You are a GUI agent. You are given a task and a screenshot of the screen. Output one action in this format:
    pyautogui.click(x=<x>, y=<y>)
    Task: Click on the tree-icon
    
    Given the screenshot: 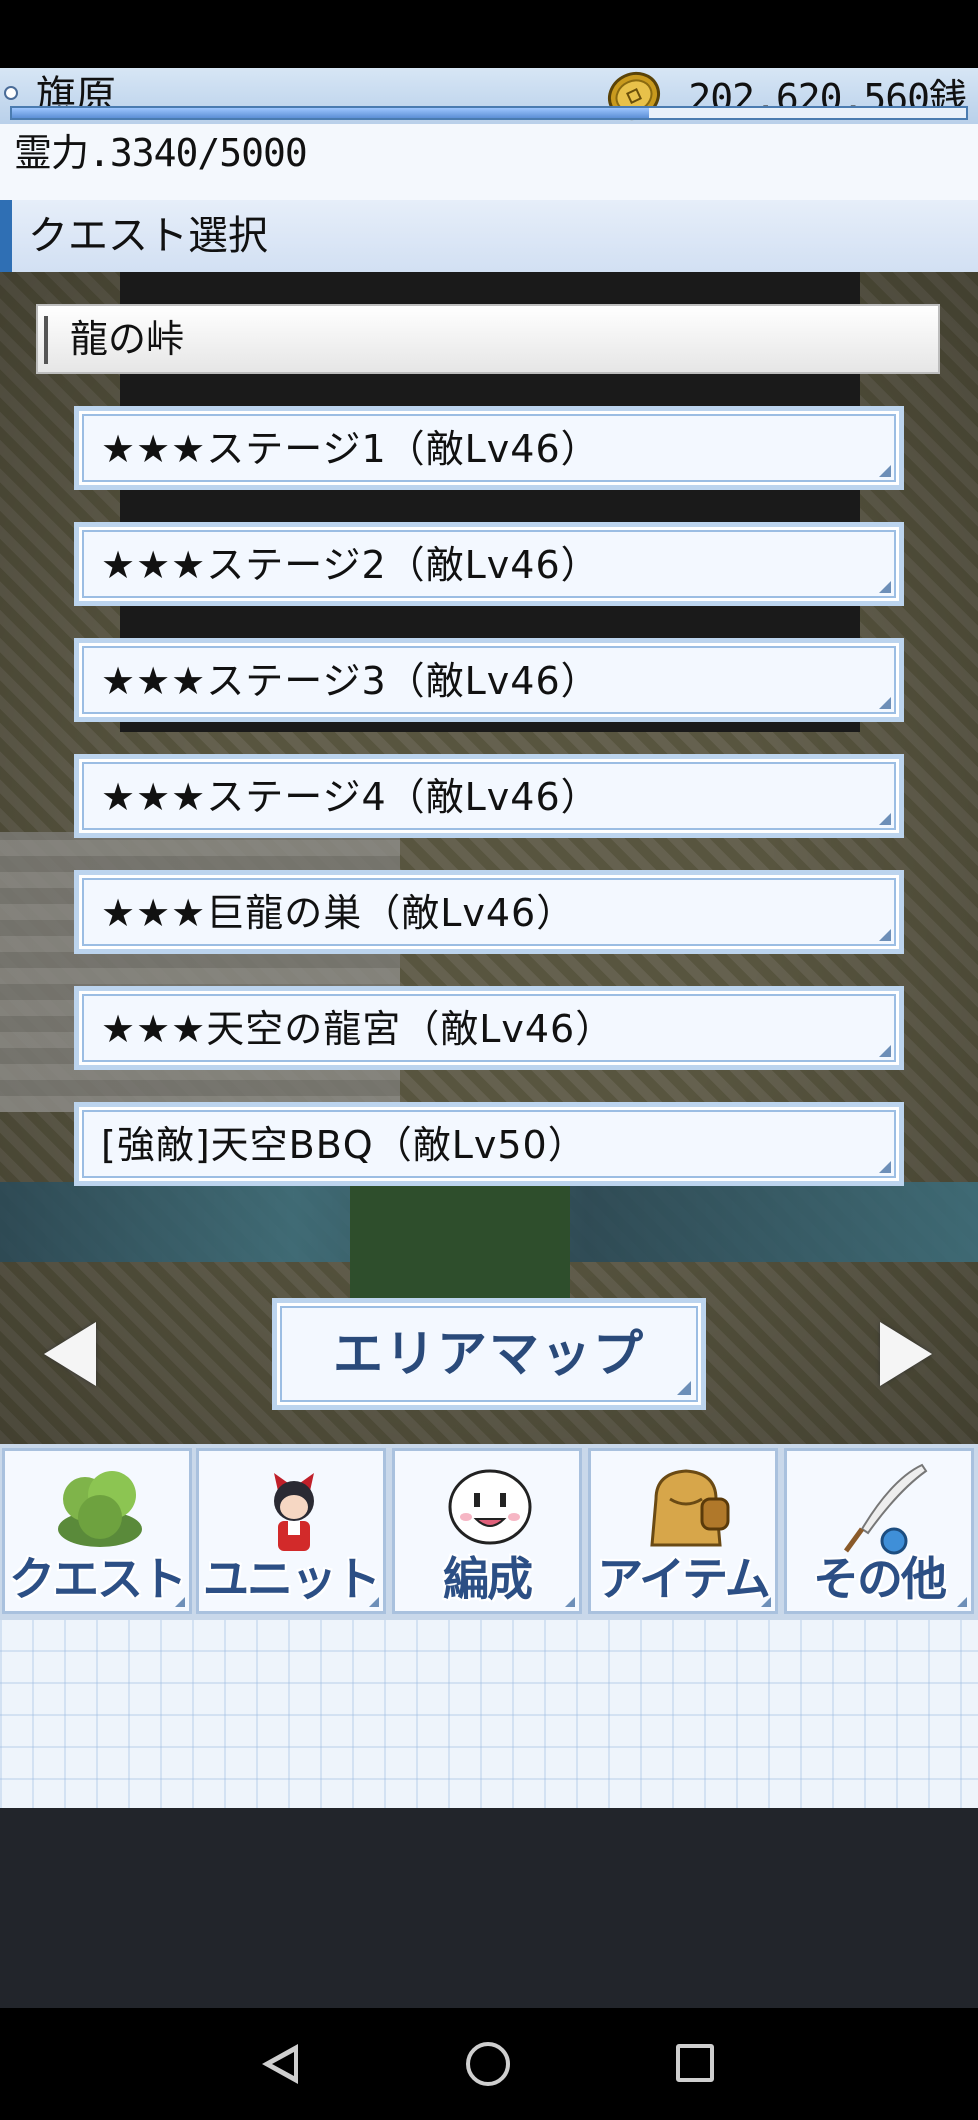 What is the action you would take?
    pyautogui.click(x=100, y=1509)
    